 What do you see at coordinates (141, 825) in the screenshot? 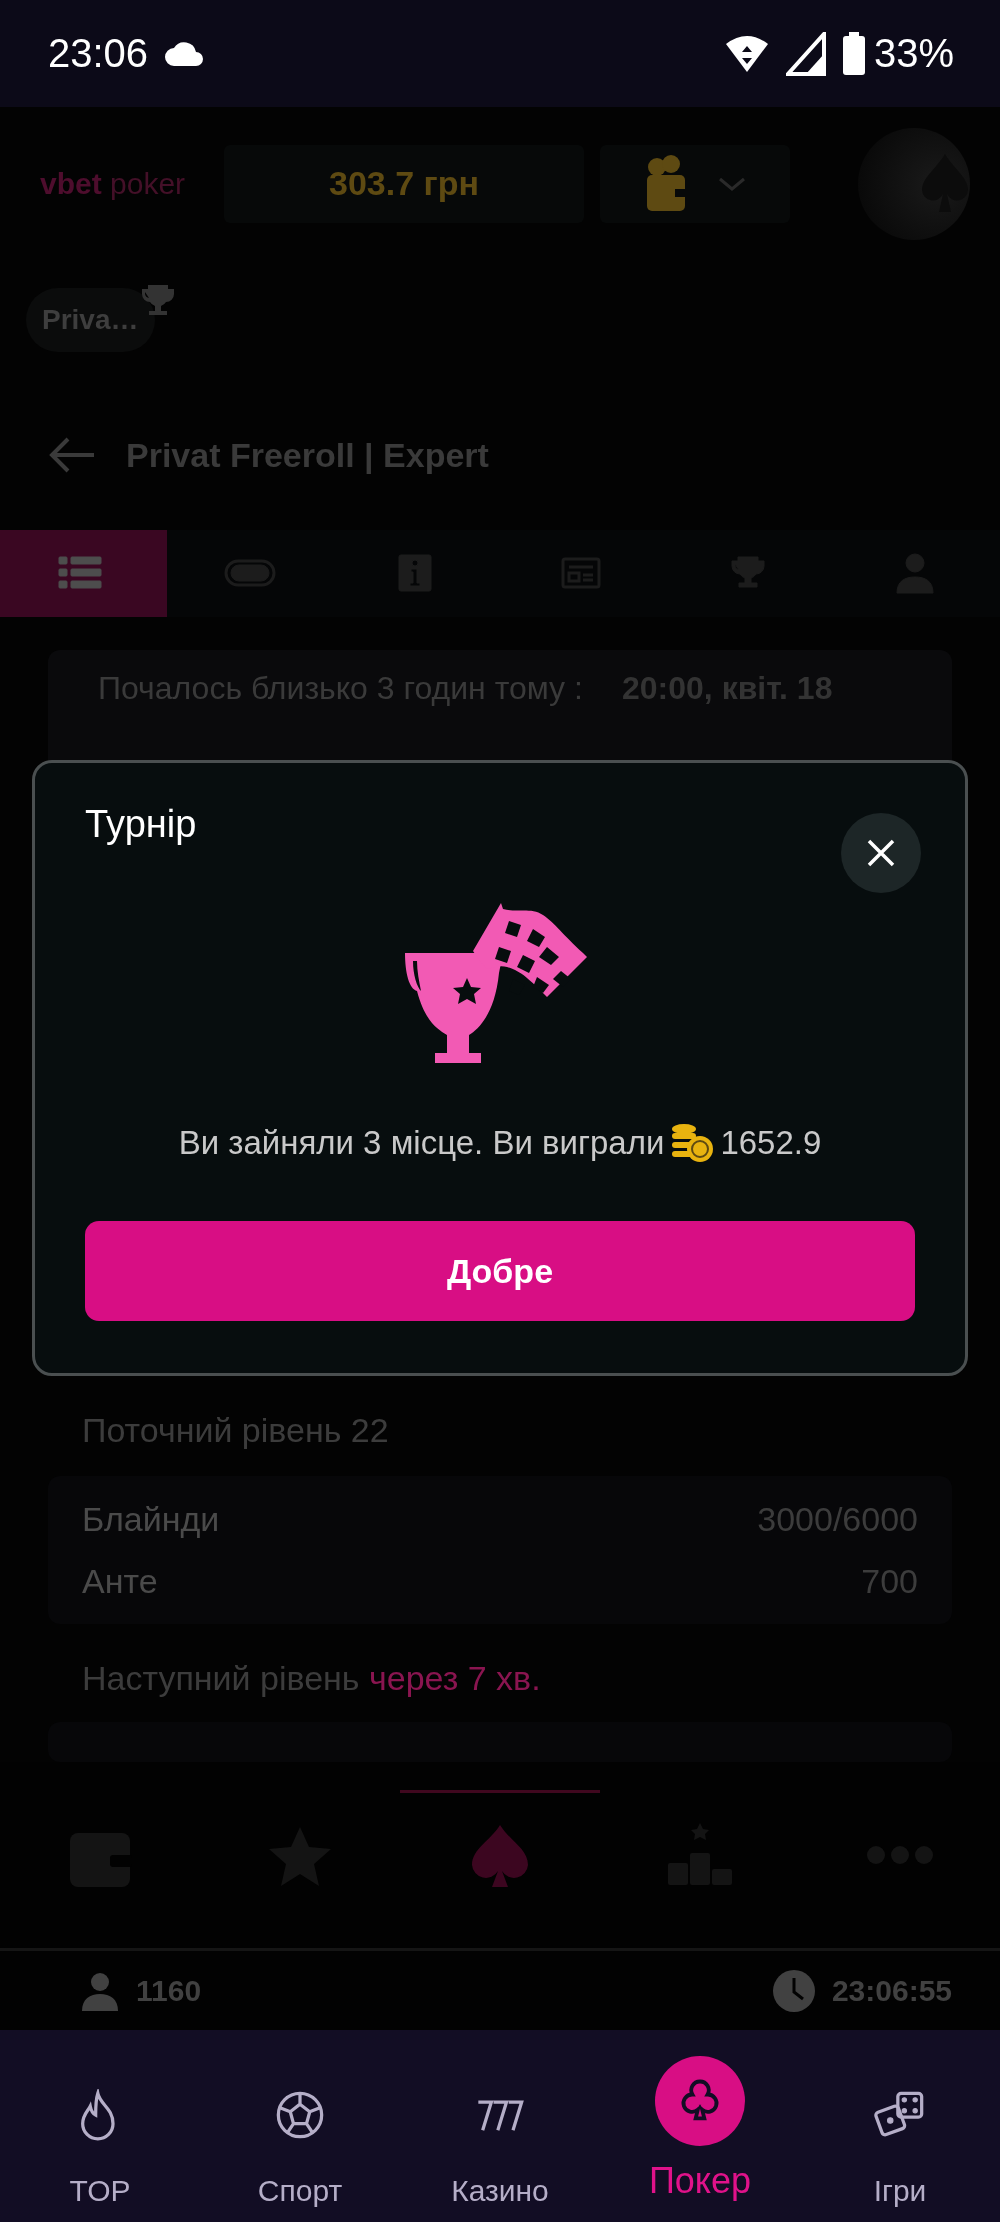
I see `dialog-title: Турнір` at bounding box center [141, 825].